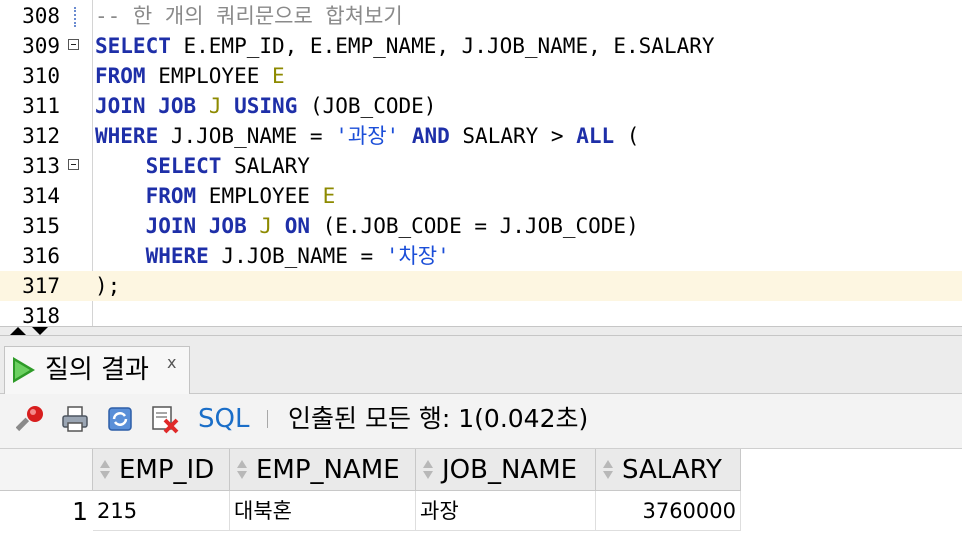 This screenshot has width=962, height=547. I want to click on sql-keyword: USING, so click(266, 106).